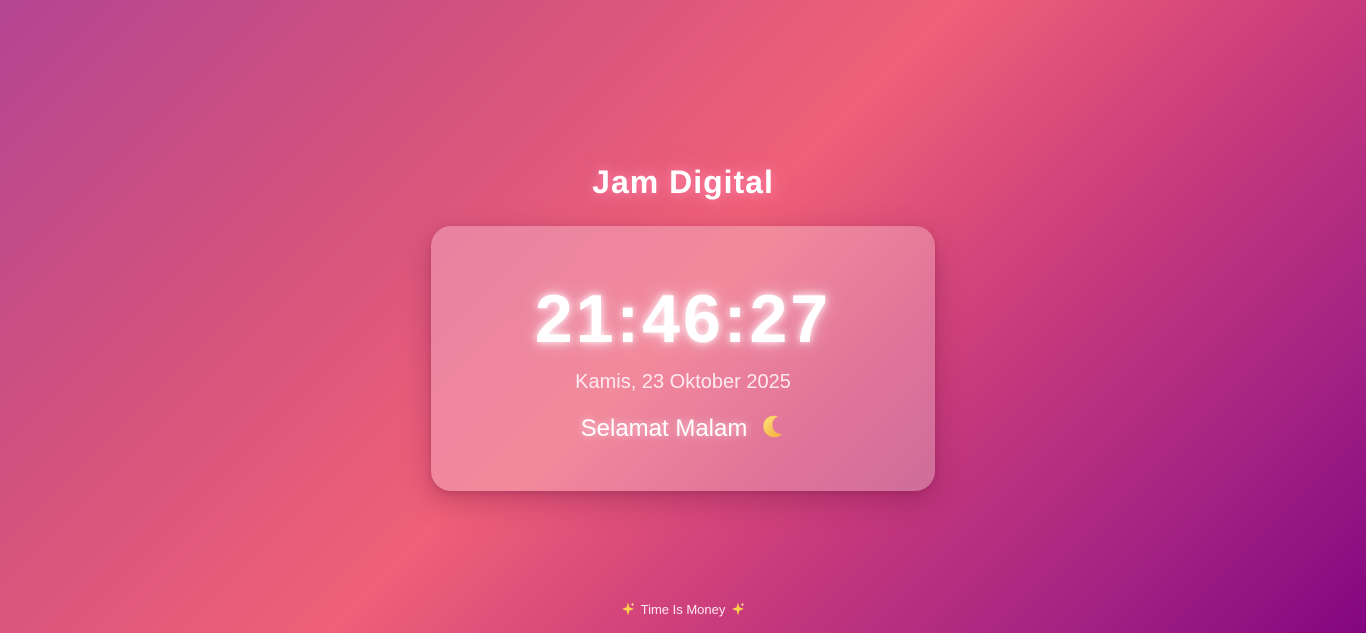  Describe the element at coordinates (683, 182) in the screenshot. I see `page-title: Jam Digital` at that location.